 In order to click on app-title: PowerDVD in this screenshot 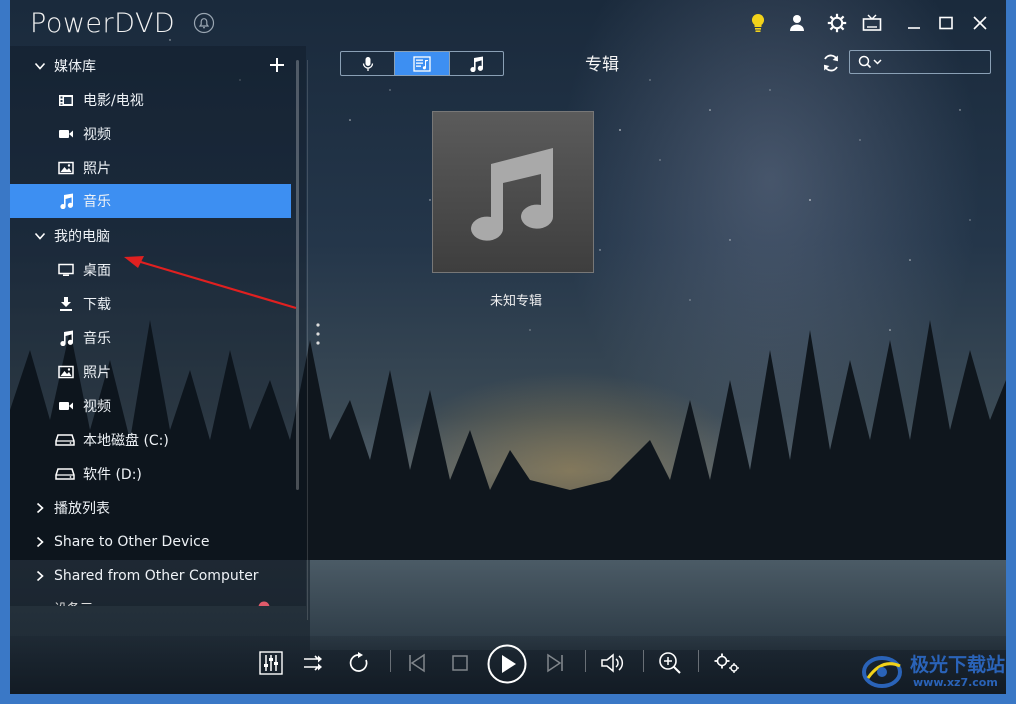, I will do `click(103, 23)`.